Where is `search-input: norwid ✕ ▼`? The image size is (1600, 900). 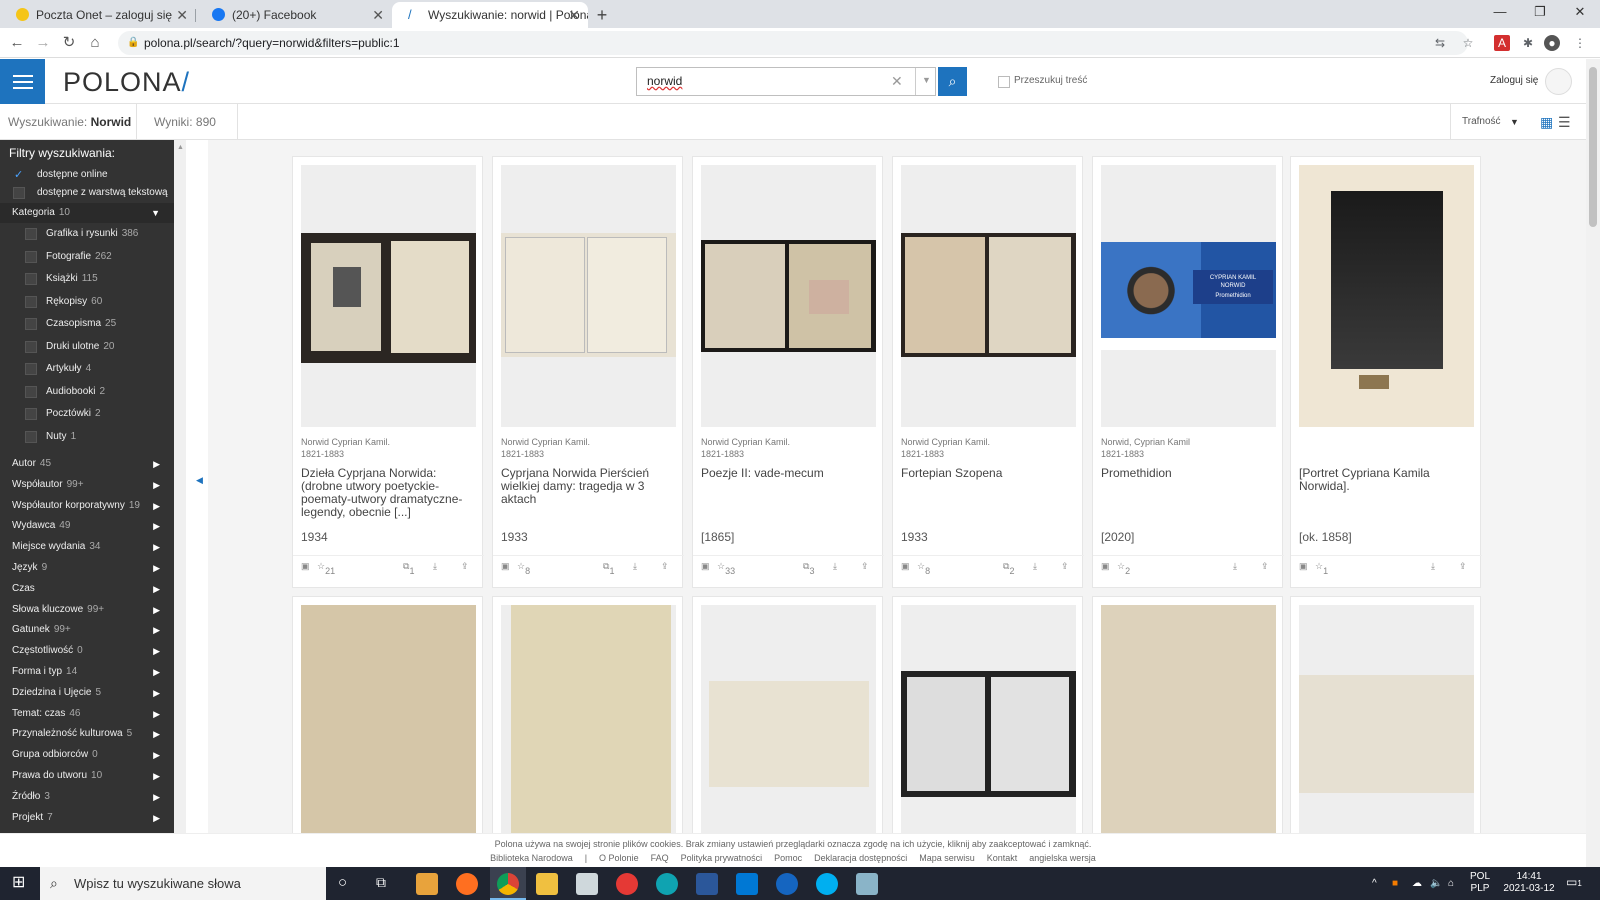 search-input: norwid ✕ ▼ is located at coordinates (786, 81).